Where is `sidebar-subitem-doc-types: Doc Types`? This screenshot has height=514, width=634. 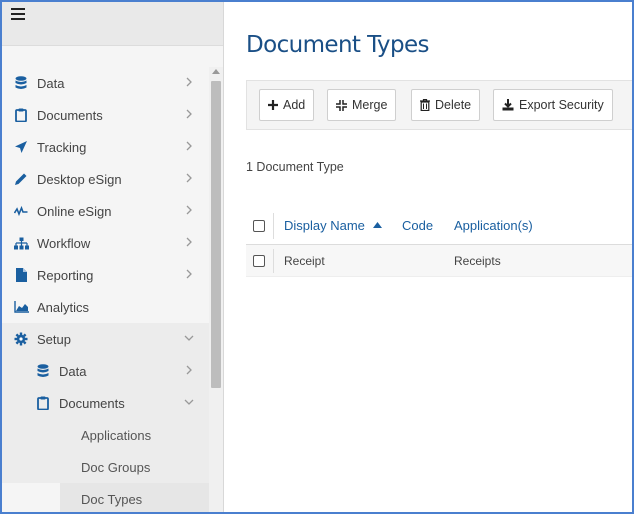 sidebar-subitem-doc-types: Doc Types is located at coordinates (134, 497).